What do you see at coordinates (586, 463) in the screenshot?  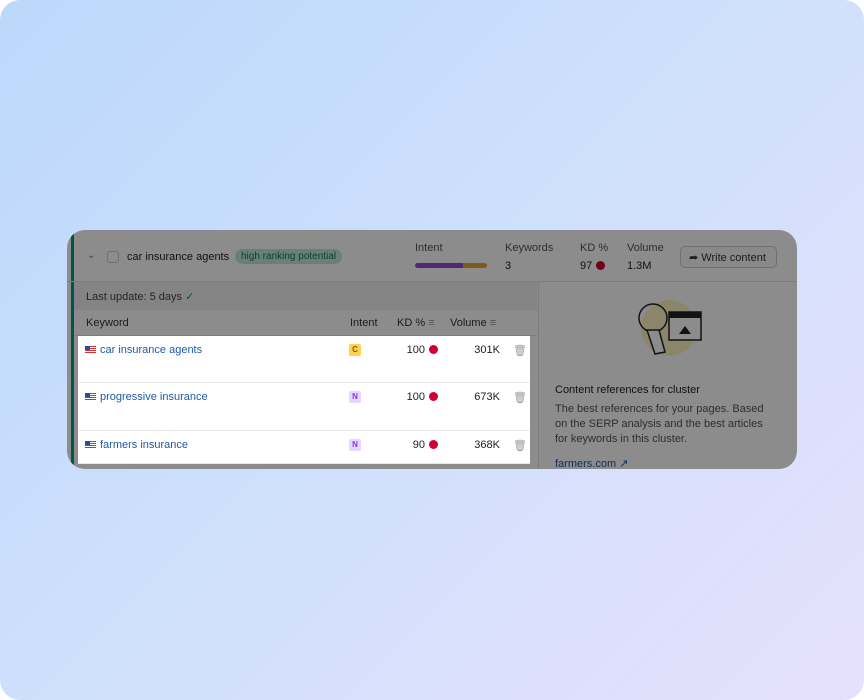 I see `reference-link-text: farmers.com` at bounding box center [586, 463].